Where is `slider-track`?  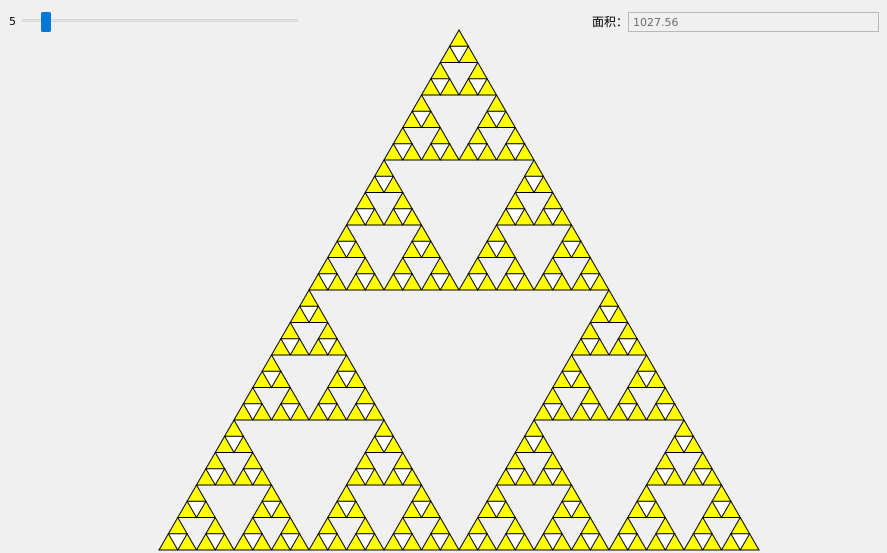 slider-track is located at coordinates (160, 20).